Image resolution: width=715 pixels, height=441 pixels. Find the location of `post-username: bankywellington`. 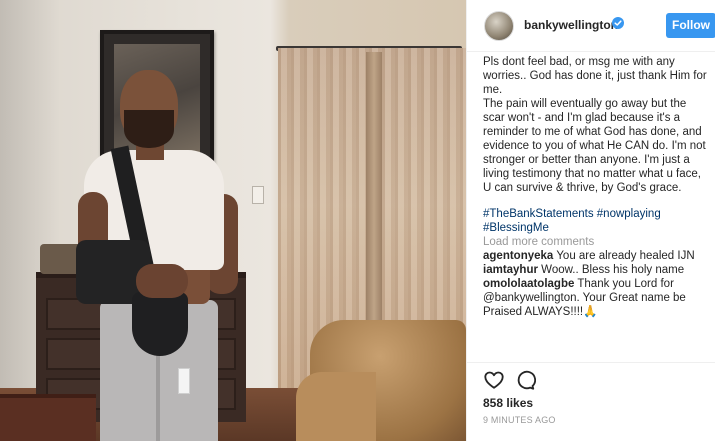

post-username: bankywellington is located at coordinates (571, 25).